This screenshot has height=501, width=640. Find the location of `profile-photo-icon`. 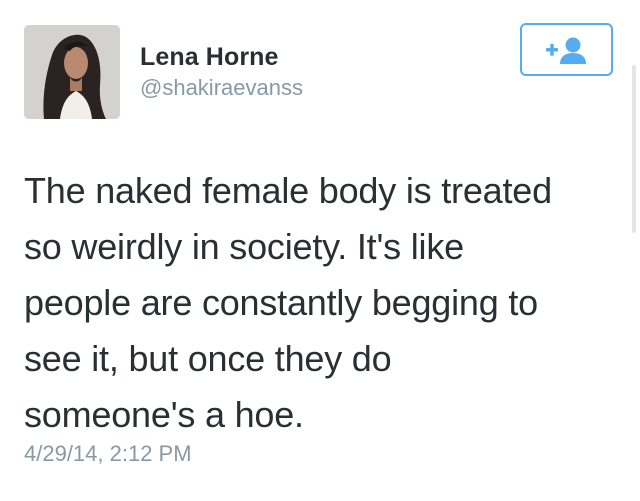

profile-photo-icon is located at coordinates (72, 72).